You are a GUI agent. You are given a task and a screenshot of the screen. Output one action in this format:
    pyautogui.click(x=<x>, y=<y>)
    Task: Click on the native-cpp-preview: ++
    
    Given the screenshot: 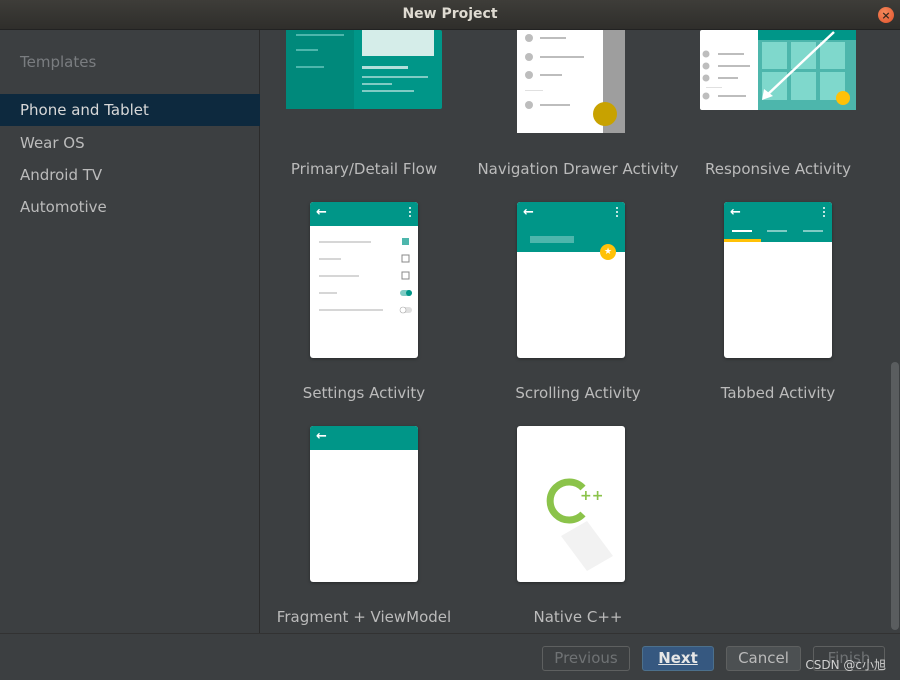 What is the action you would take?
    pyautogui.click(x=571, y=504)
    